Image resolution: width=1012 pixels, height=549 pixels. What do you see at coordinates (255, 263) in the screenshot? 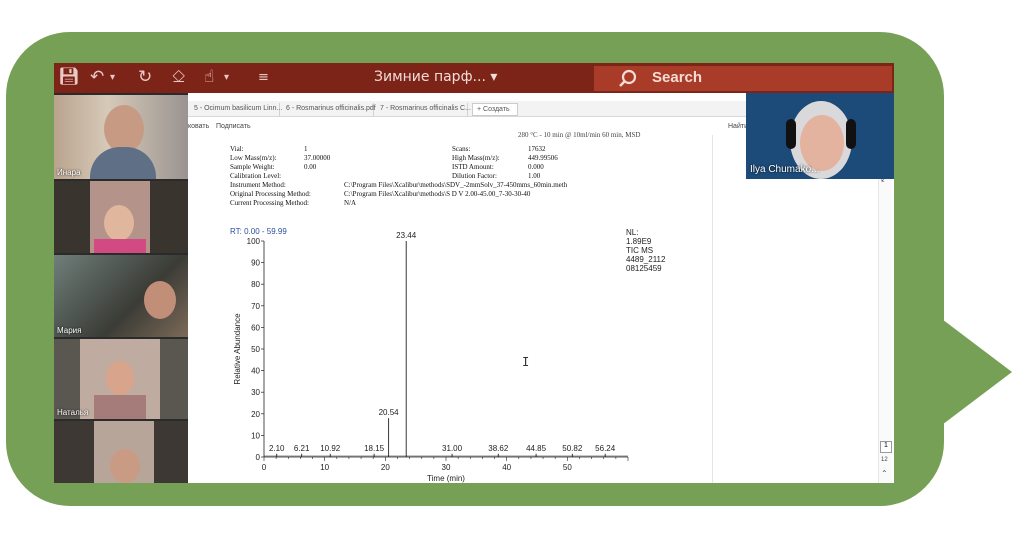
I see `y-tick-label: 90` at bounding box center [255, 263].